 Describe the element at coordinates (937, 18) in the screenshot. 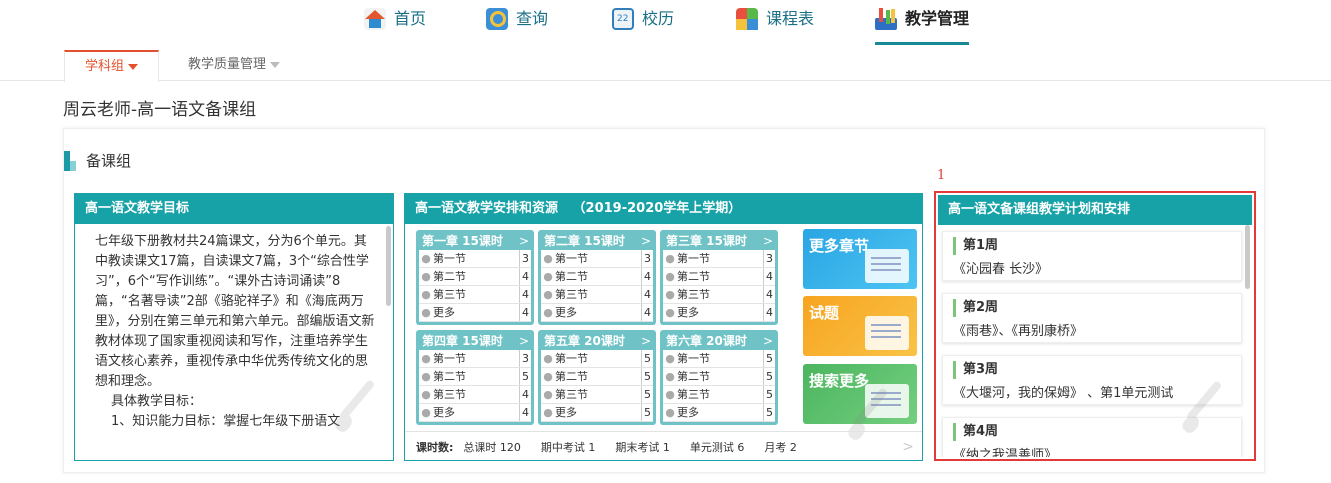

I see `nav-teaching-manage-label: 教学管理` at that location.